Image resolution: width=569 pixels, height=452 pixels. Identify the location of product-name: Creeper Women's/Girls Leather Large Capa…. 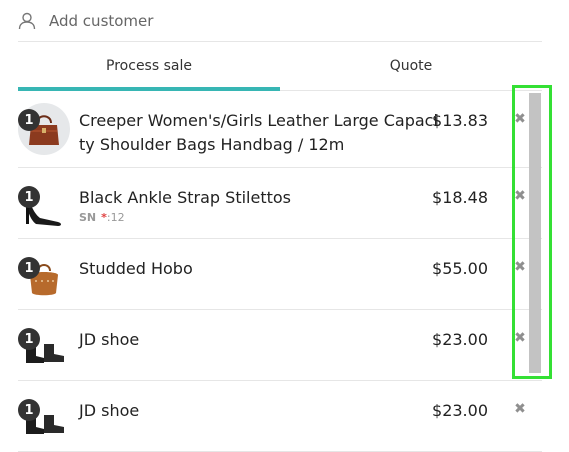
(260, 133).